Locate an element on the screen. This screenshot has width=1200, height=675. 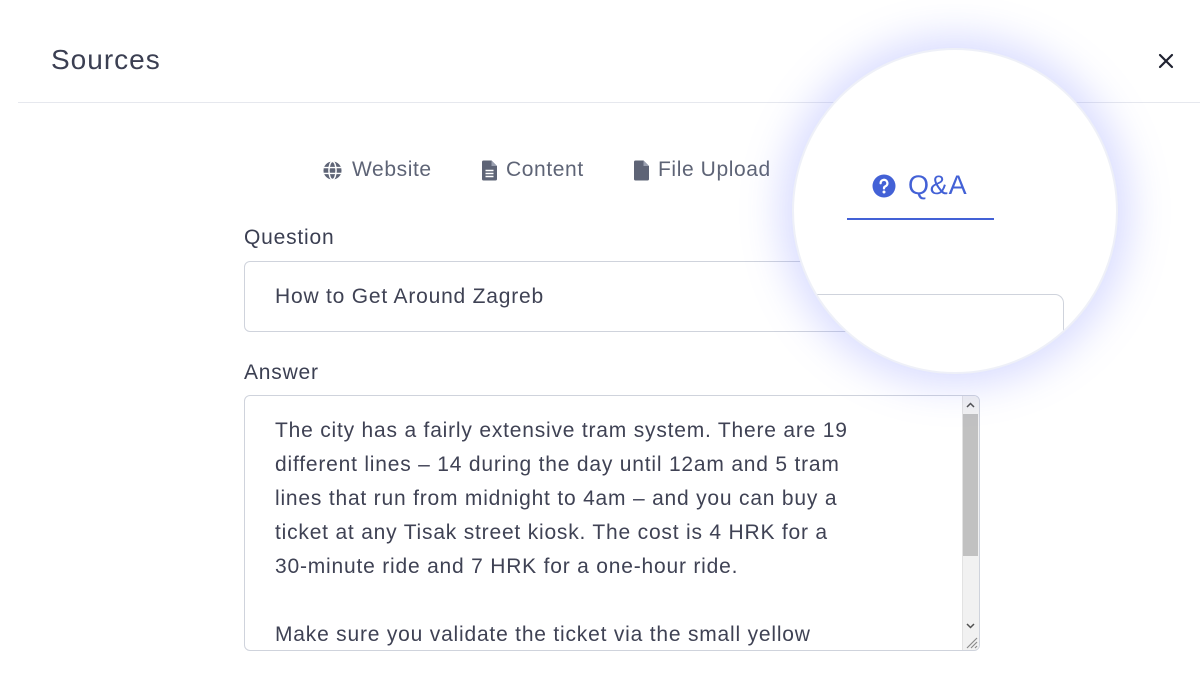
scroll-down-button is located at coordinates (970, 625).